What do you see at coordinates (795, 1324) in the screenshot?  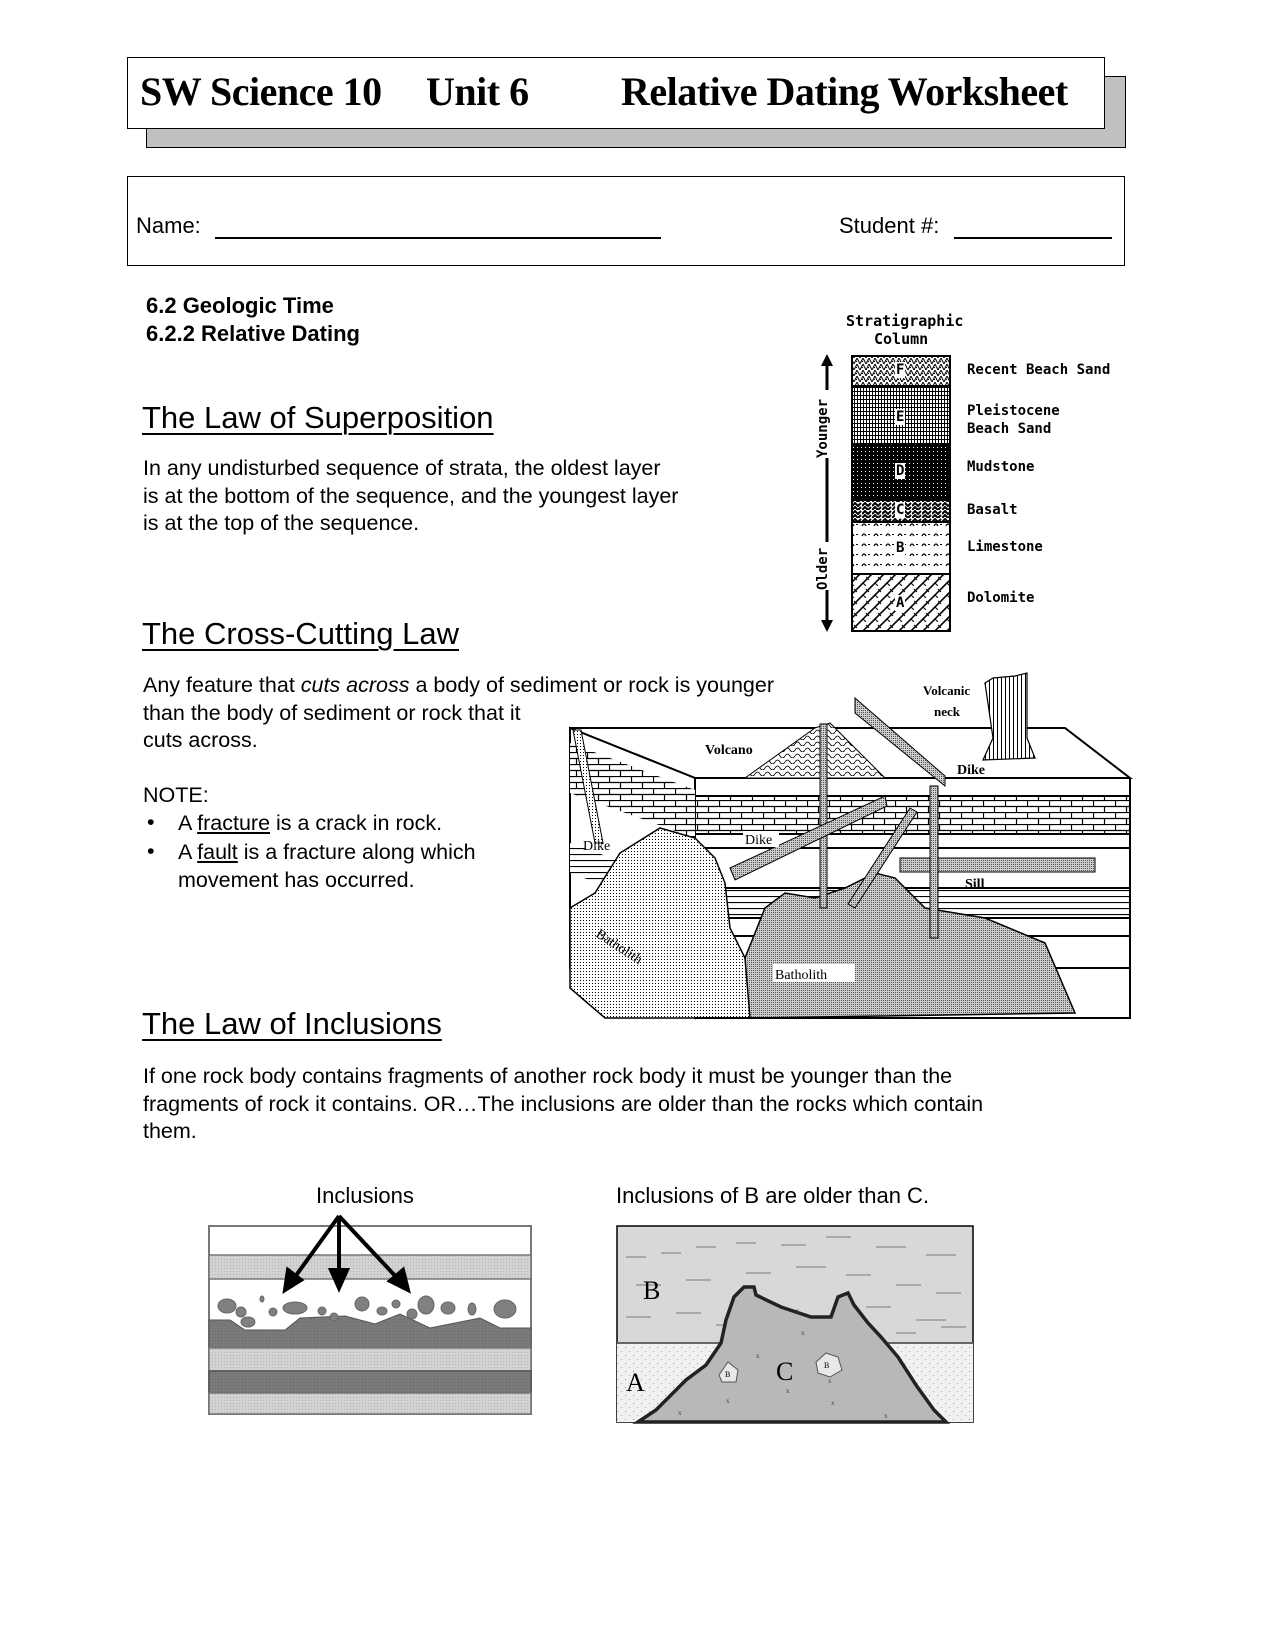 I see `inclusions-figure-2: x x x x x x x x x B A C B B` at bounding box center [795, 1324].